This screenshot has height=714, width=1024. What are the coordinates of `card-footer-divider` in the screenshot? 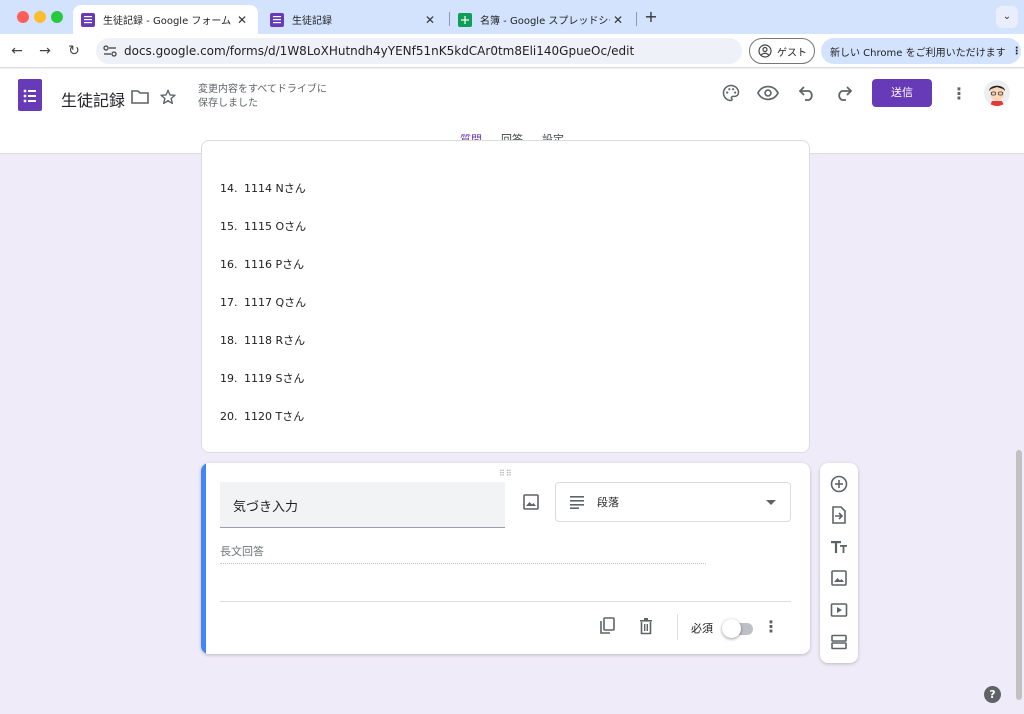 It's located at (505, 601).